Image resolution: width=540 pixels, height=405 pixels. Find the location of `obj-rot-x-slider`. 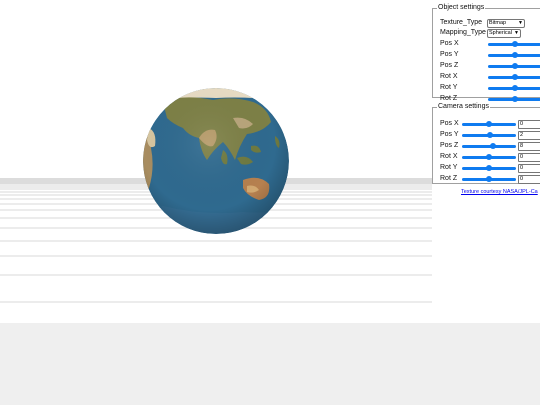

obj-rot-x-slider is located at coordinates (514, 77).